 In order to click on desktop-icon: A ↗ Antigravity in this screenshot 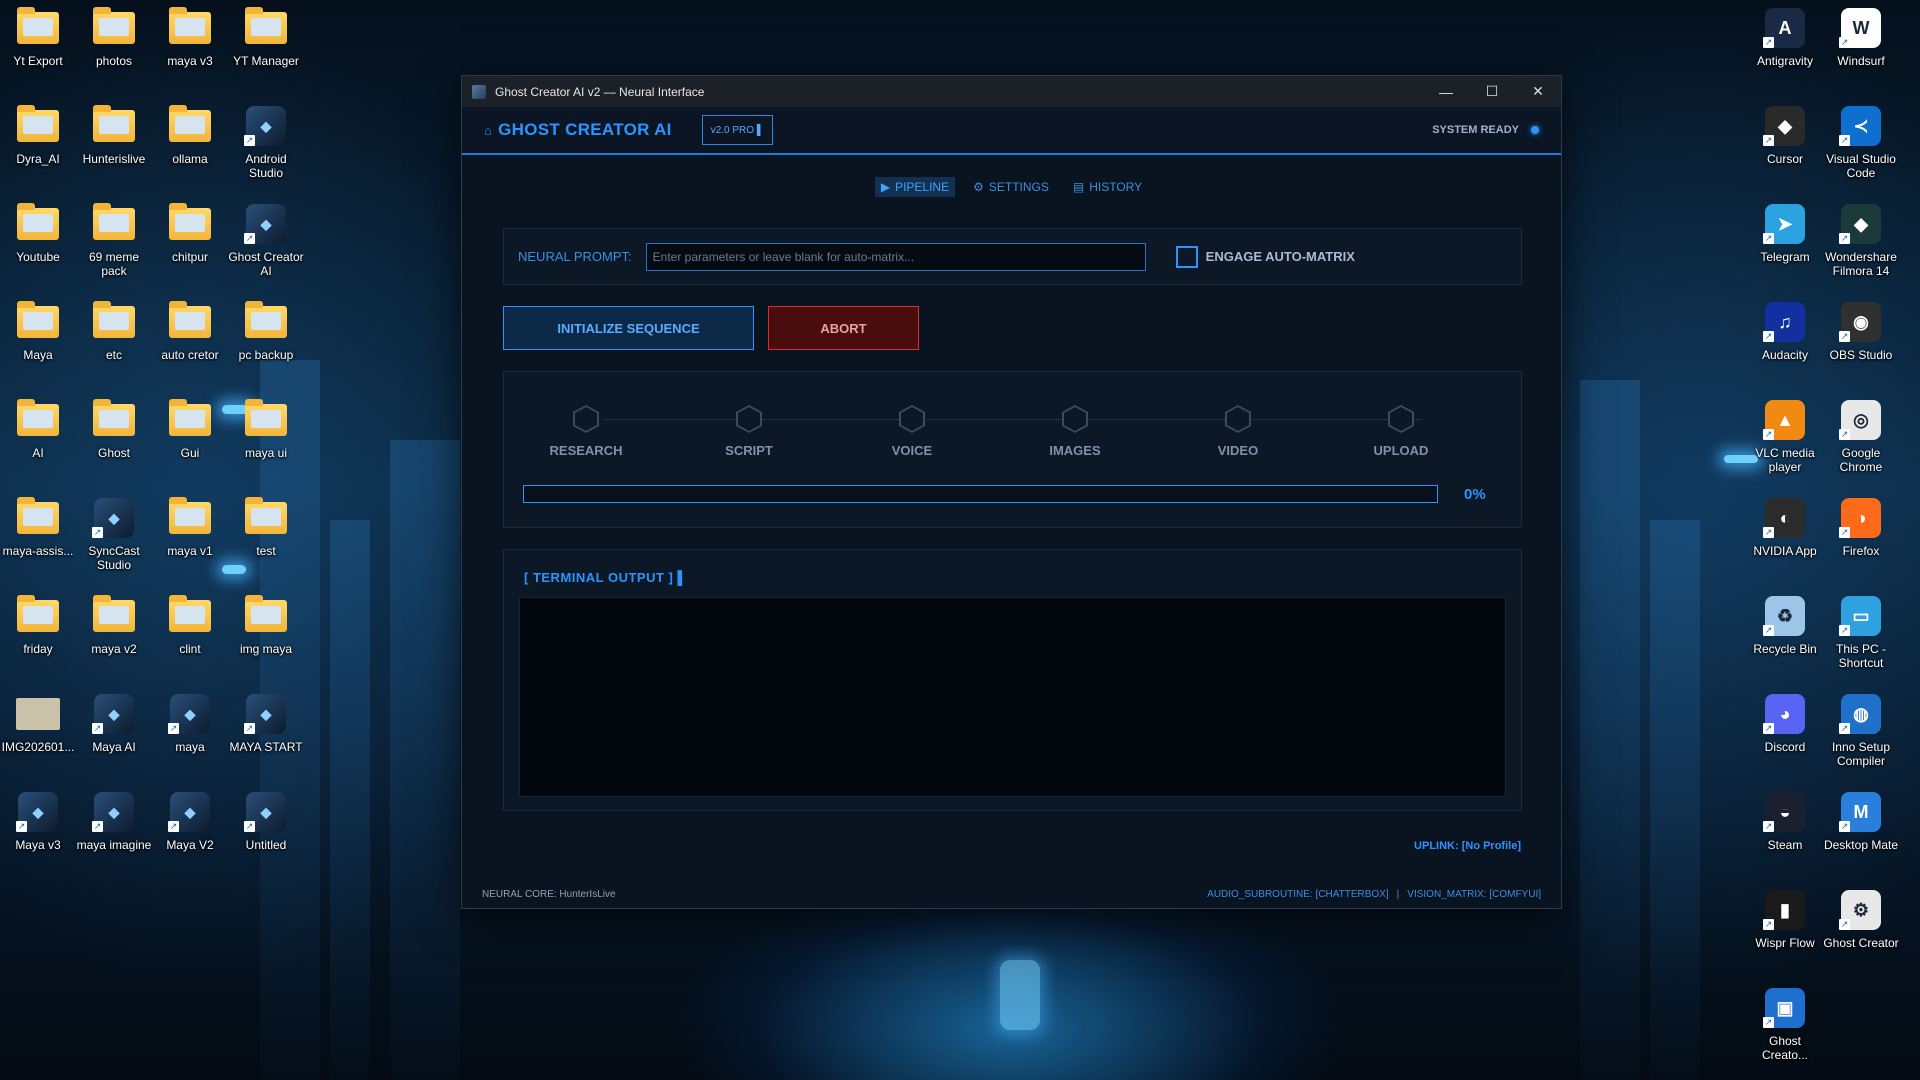, I will do `click(1785, 38)`.